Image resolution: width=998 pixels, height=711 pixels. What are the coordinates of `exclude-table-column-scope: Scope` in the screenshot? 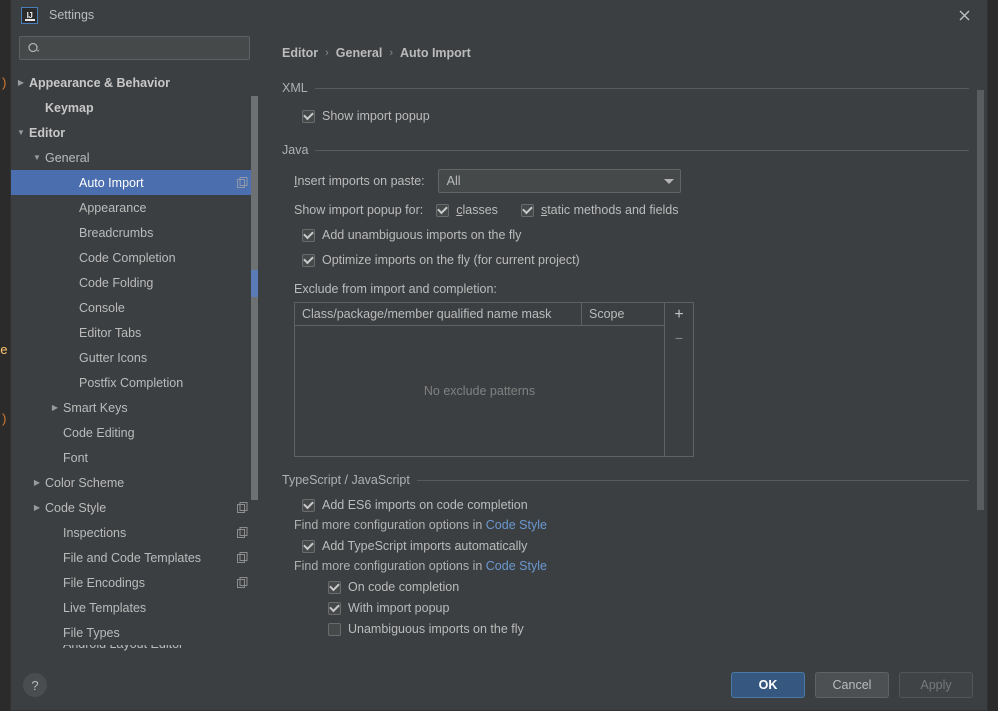 It's located at (623, 314).